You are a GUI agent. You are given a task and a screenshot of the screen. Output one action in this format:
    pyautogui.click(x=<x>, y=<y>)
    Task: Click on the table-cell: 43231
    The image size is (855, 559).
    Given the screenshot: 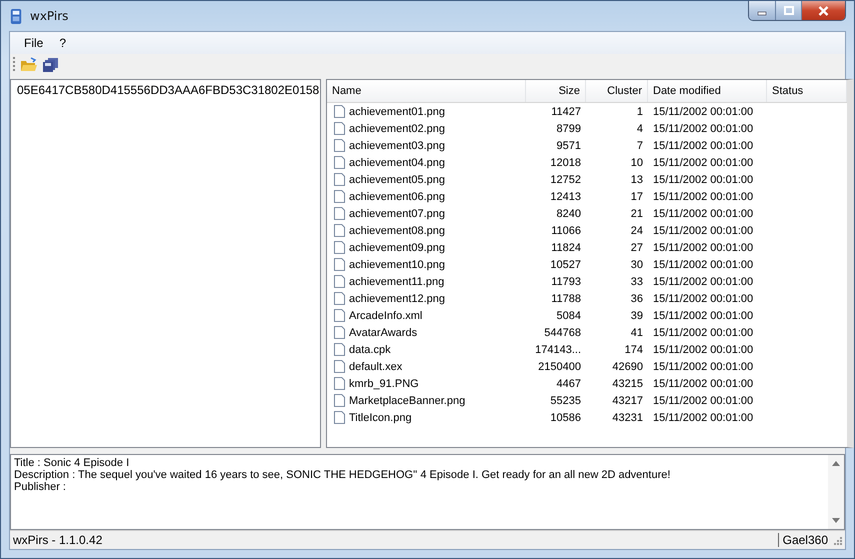 What is the action you would take?
    pyautogui.click(x=627, y=418)
    